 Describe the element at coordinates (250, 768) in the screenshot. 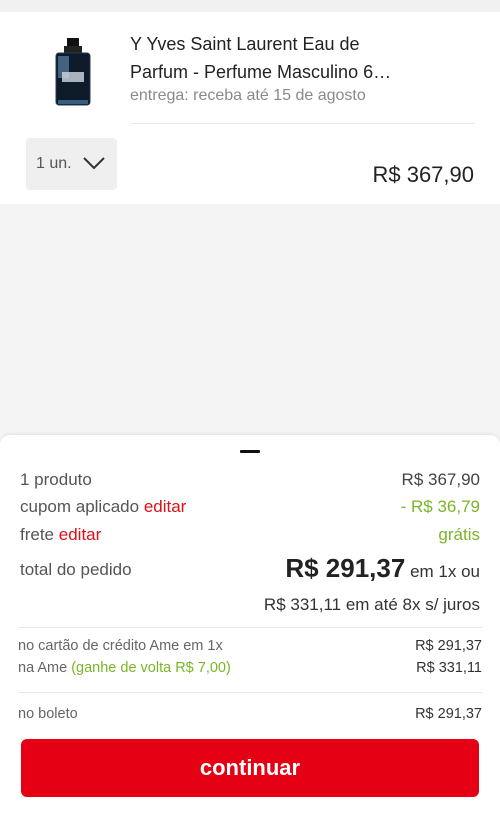

I see `continue-button: continuar` at that location.